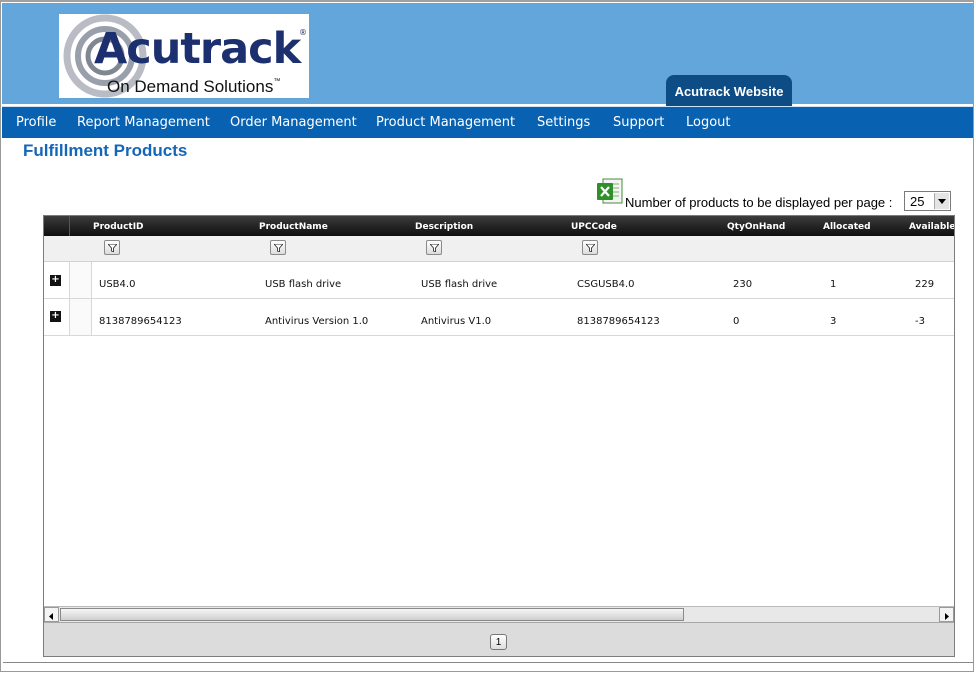 The image size is (976, 680). What do you see at coordinates (197, 49) in the screenshot?
I see `logo-wordmark: Acutrack` at bounding box center [197, 49].